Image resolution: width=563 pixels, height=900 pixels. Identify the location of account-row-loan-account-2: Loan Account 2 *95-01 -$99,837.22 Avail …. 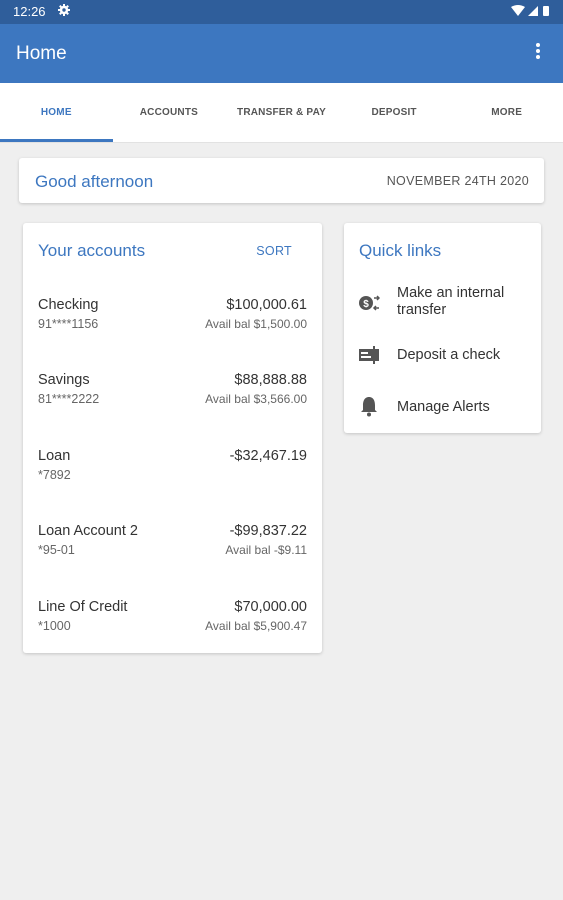
(172, 553).